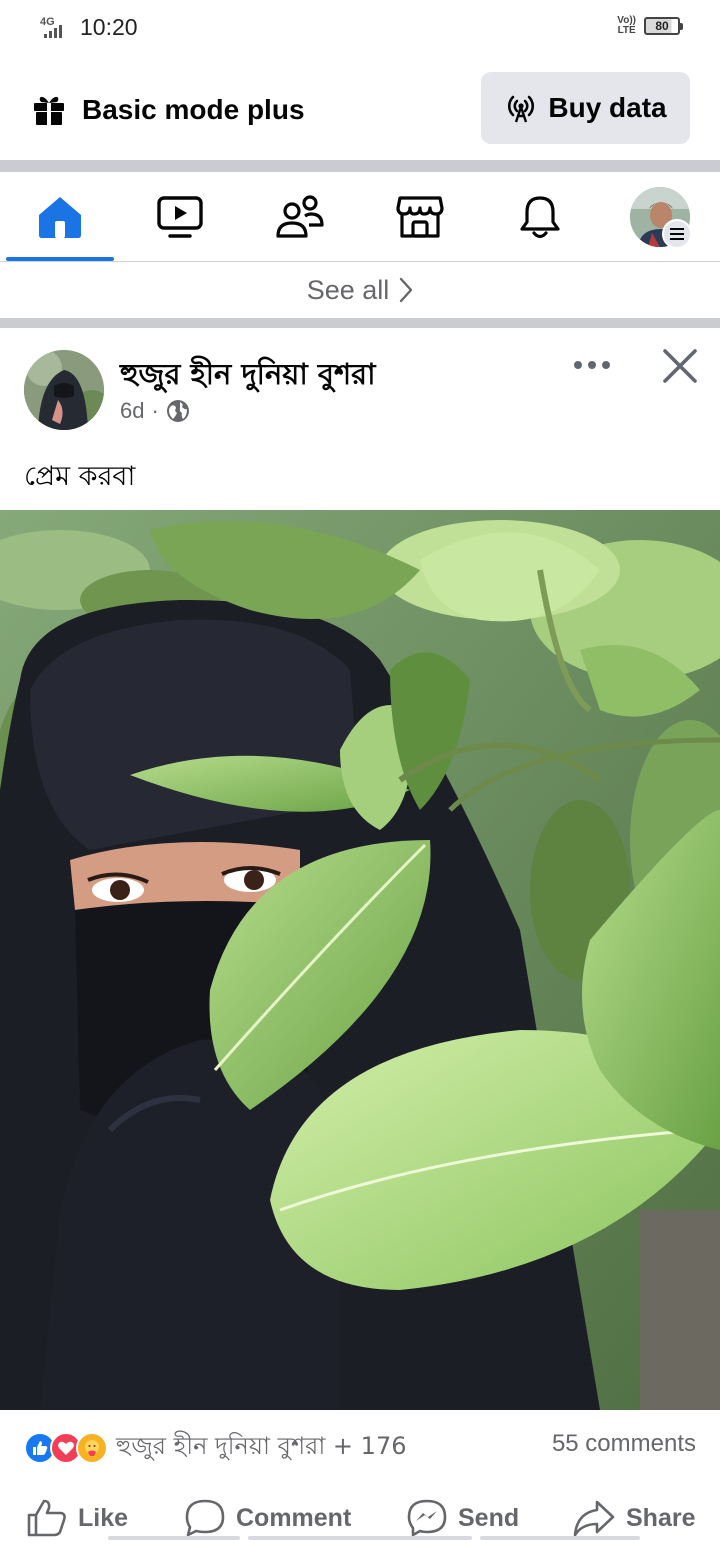 The height and width of the screenshot is (1544, 720). I want to click on notifications-bell-icon, so click(540, 217).